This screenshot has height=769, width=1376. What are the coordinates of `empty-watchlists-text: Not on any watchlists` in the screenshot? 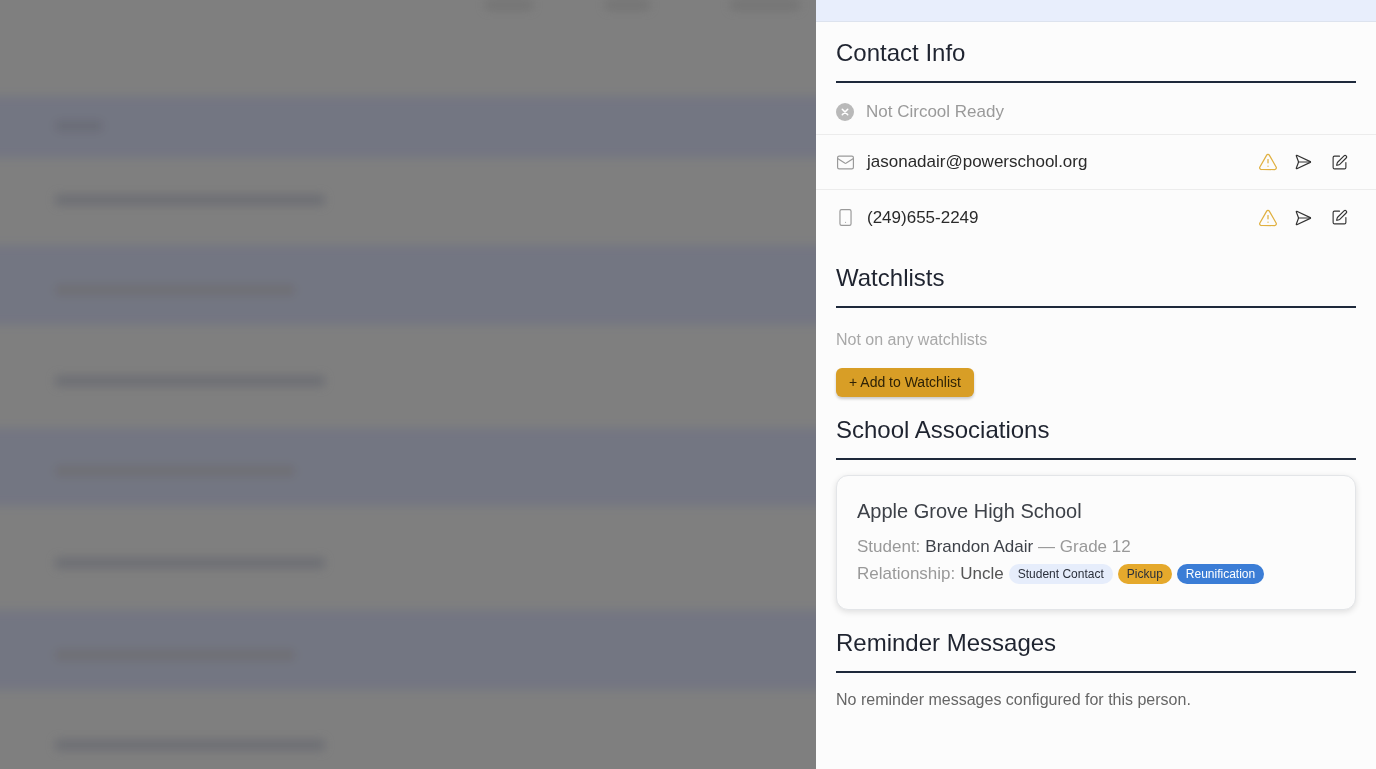 It's located at (912, 340).